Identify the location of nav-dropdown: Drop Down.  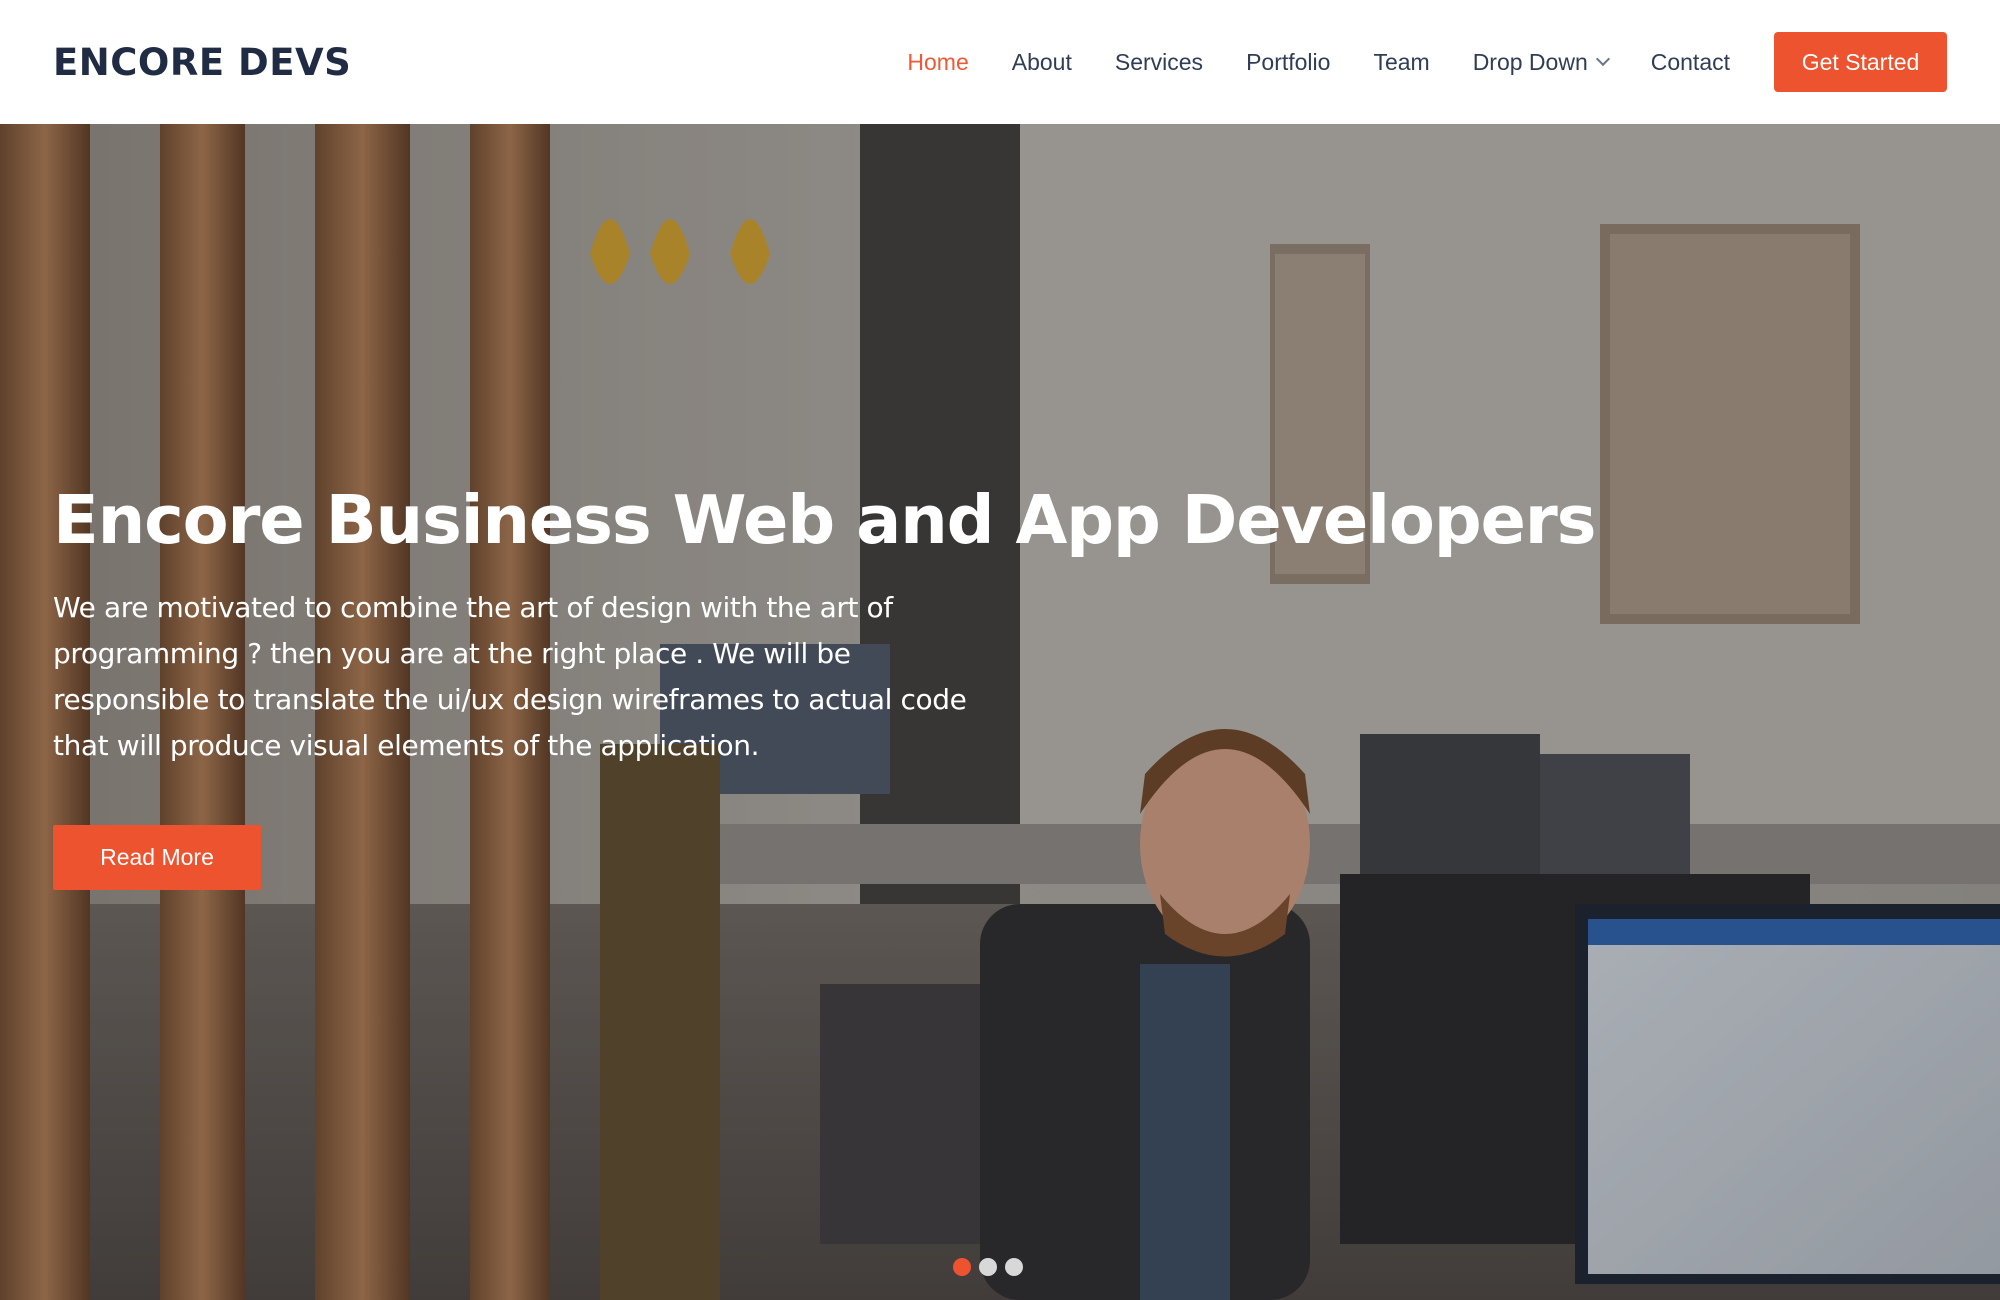
(1541, 62).